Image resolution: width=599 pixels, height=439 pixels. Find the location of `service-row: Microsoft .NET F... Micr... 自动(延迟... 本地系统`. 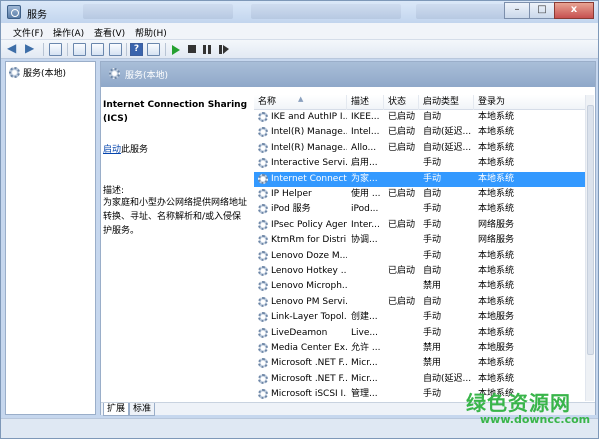

service-row: Microsoft .NET F... Micr... 自动(延迟... 本地系统 is located at coordinates (424, 379).